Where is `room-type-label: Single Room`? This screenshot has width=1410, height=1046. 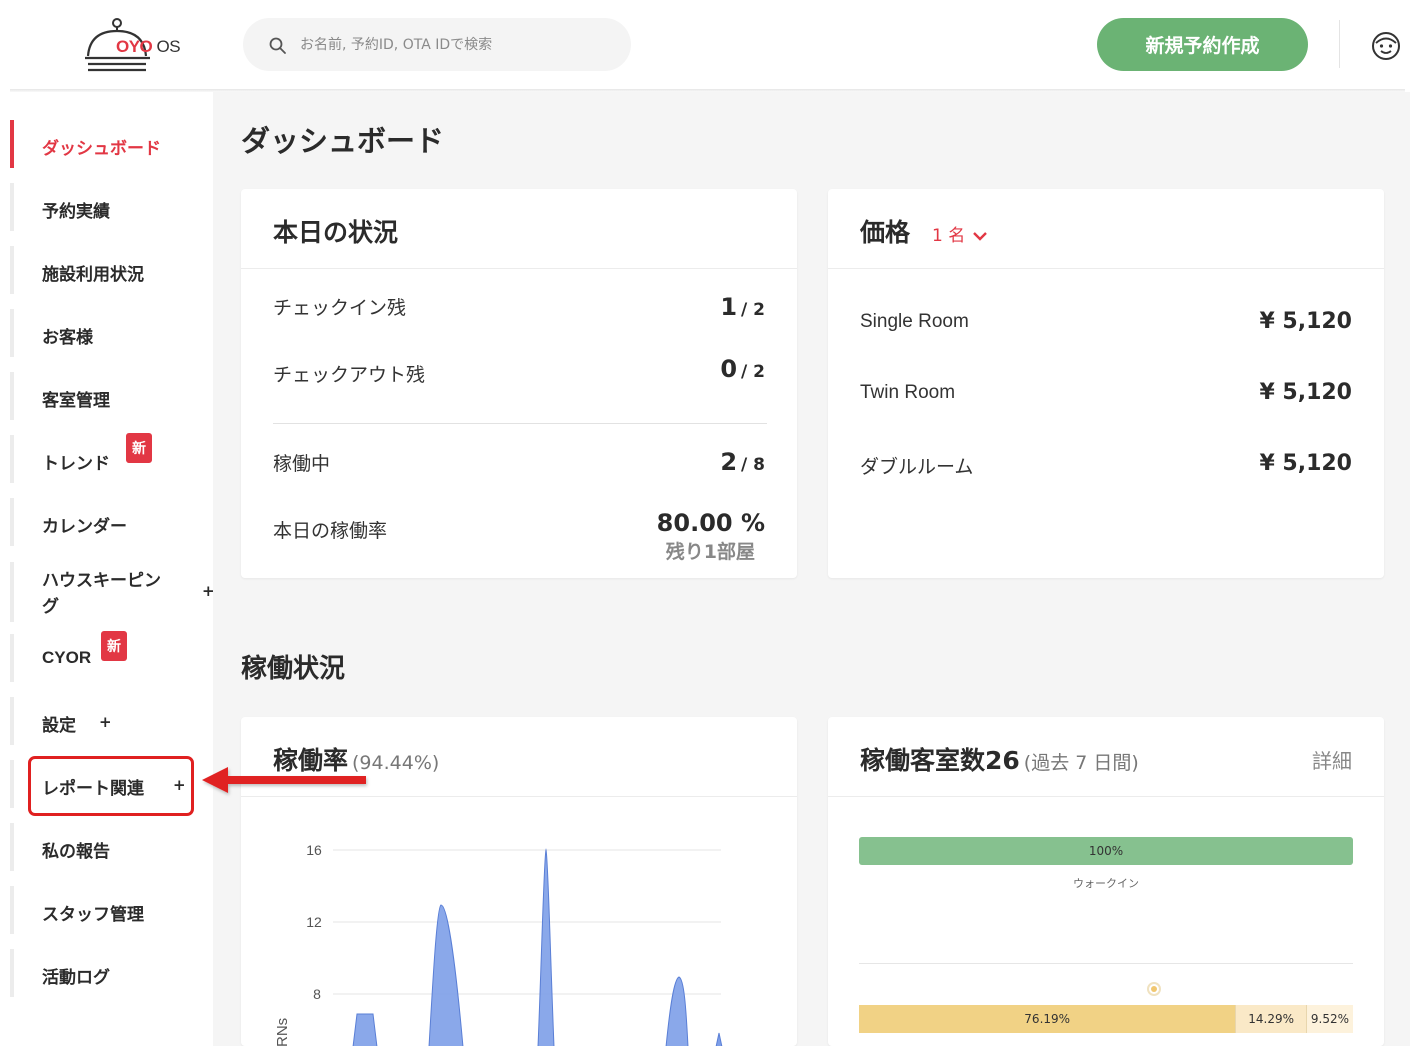
room-type-label: Single Room is located at coordinates (914, 321).